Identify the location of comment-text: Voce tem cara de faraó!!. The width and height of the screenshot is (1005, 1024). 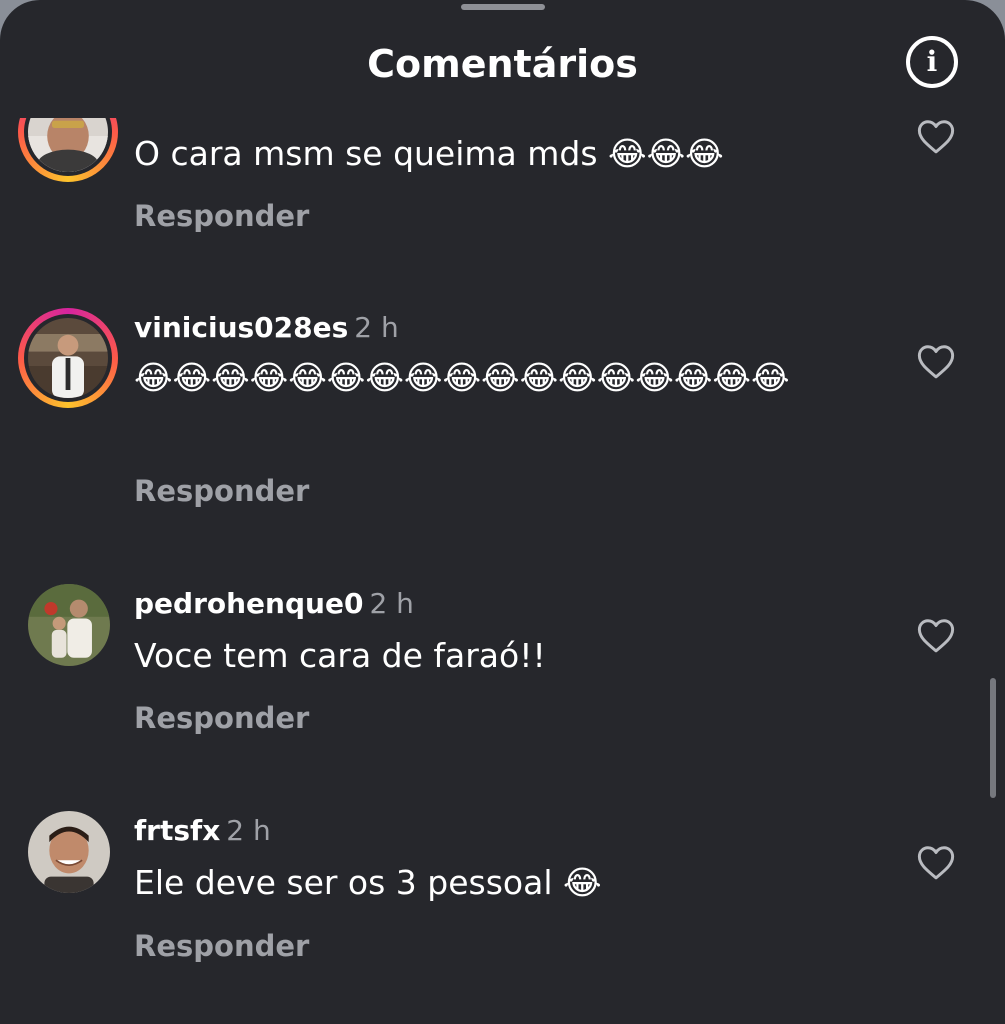
(340, 655).